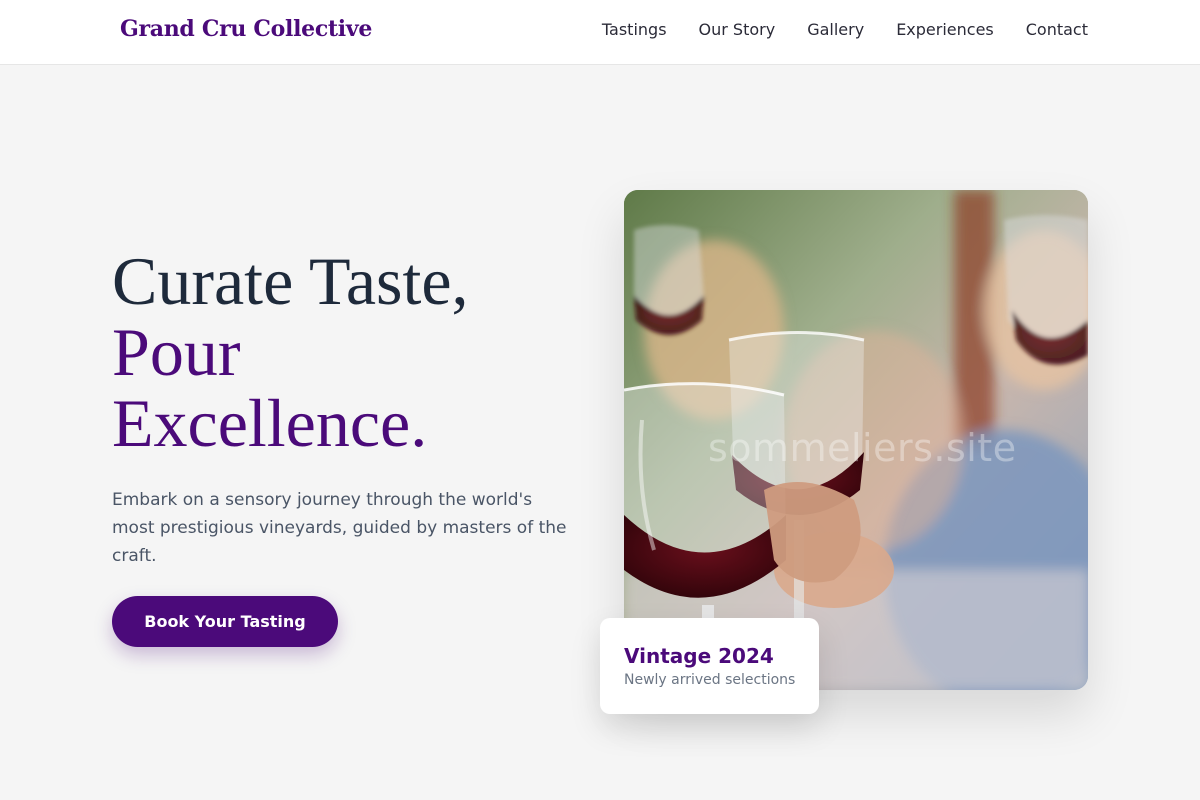 This screenshot has width=1200, height=800. I want to click on brand-logo: Grand Cru Collective, so click(246, 29).